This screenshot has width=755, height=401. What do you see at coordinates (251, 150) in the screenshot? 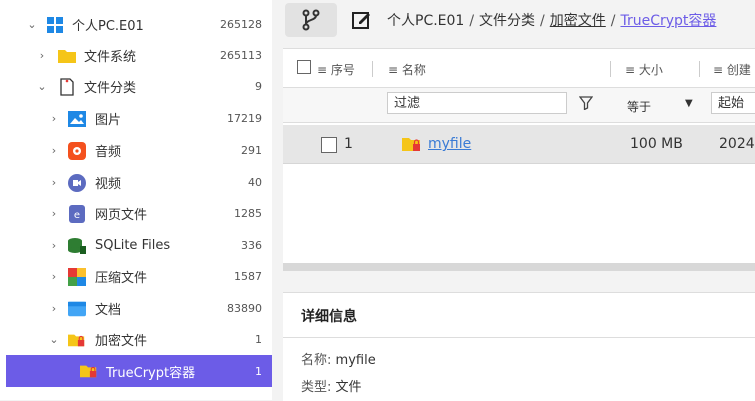
I see `tree-item-count: 291` at bounding box center [251, 150].